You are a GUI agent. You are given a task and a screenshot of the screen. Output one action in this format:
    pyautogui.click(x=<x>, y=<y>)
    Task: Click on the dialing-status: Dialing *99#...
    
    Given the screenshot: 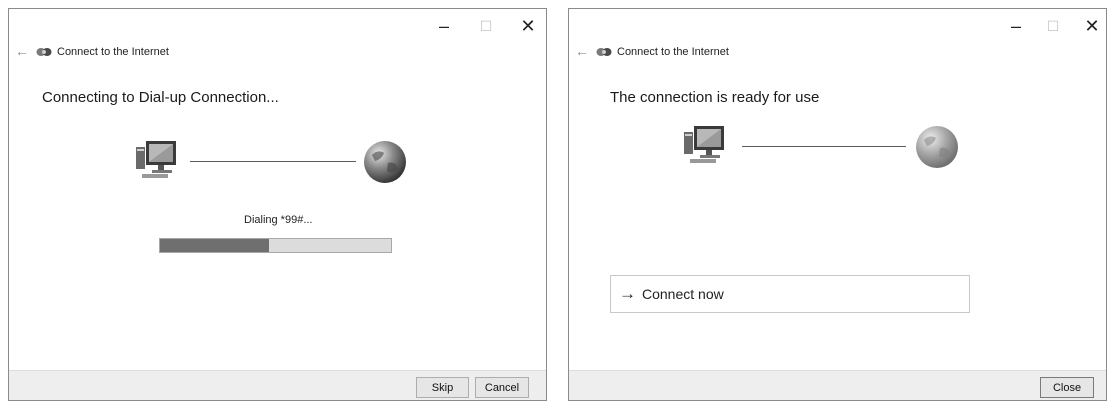 What is the action you would take?
    pyautogui.click(x=278, y=220)
    